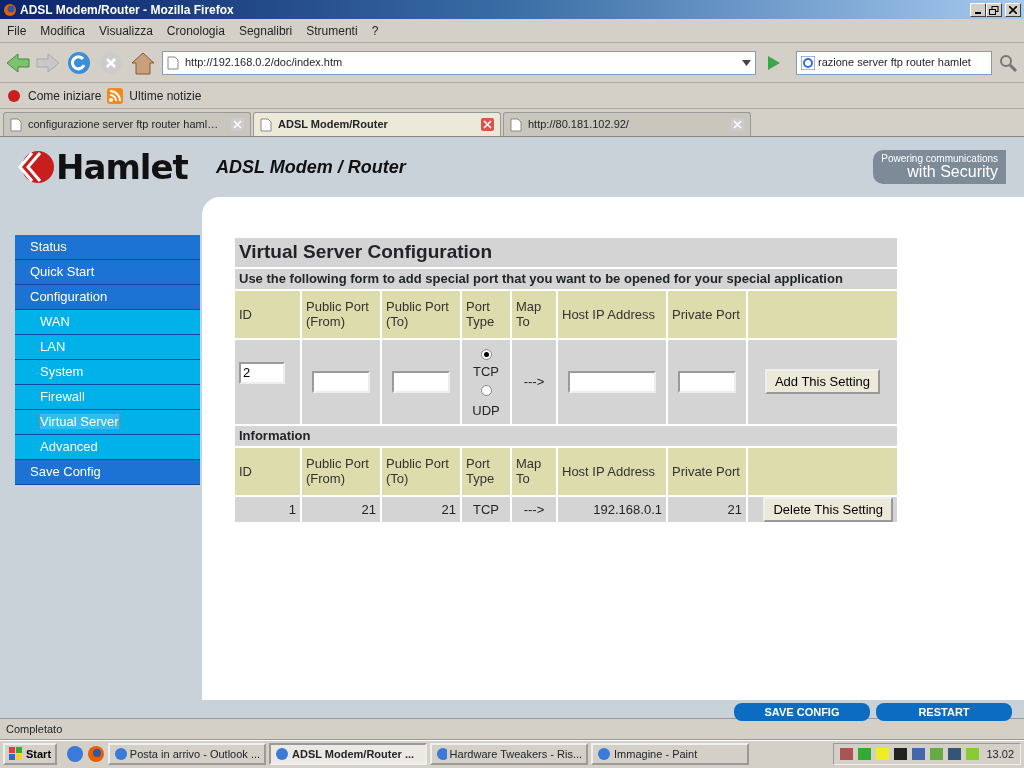 This screenshot has width=1024, height=768. I want to click on search-icon, so click(1008, 62).